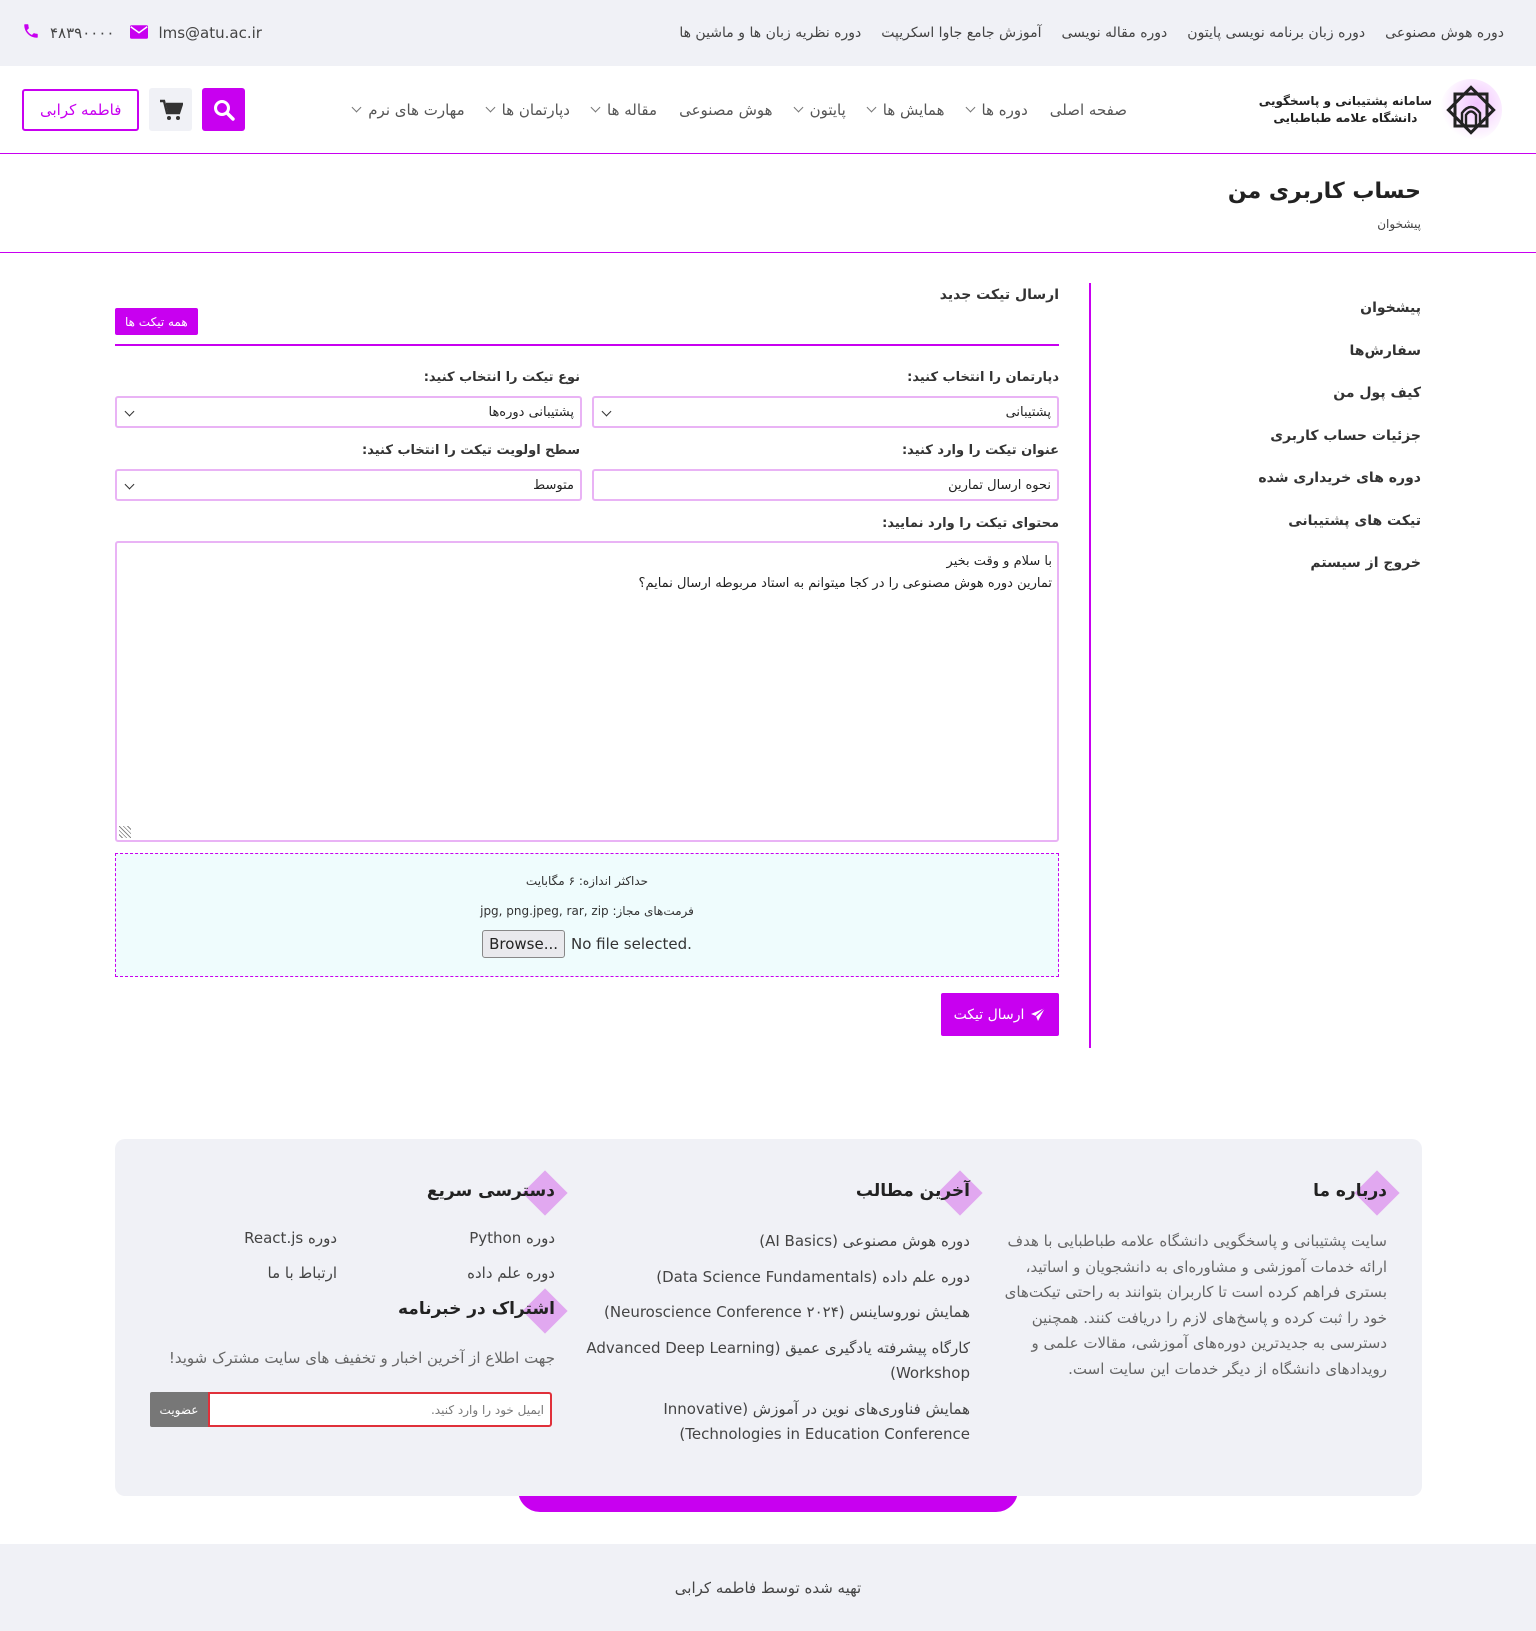 The width and height of the screenshot is (1536, 1631). I want to click on nav-item-conferences: همایش ها, so click(905, 109).